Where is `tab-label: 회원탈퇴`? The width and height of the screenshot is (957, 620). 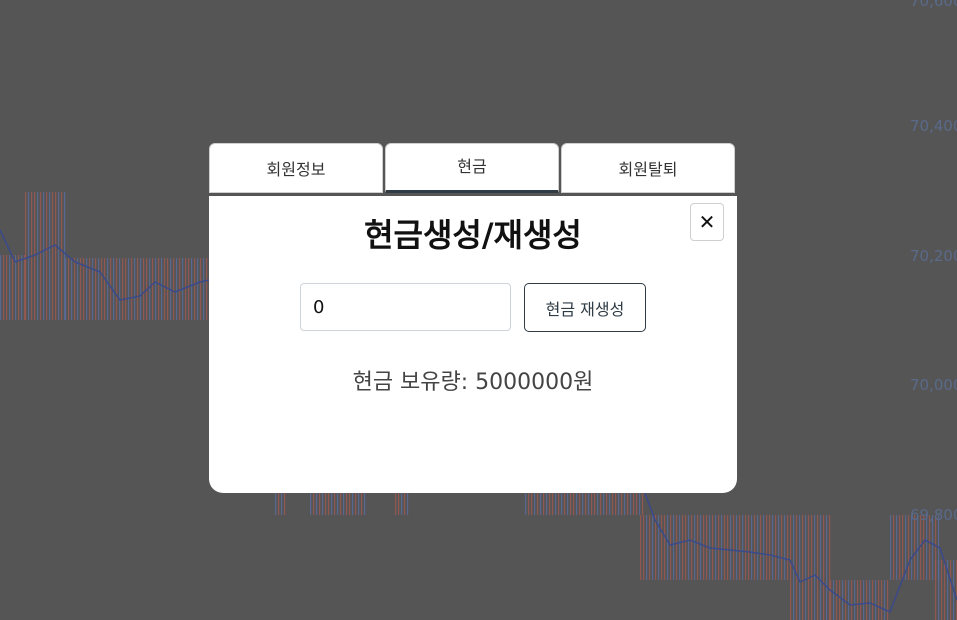
tab-label: 회원탈퇴 is located at coordinates (648, 169).